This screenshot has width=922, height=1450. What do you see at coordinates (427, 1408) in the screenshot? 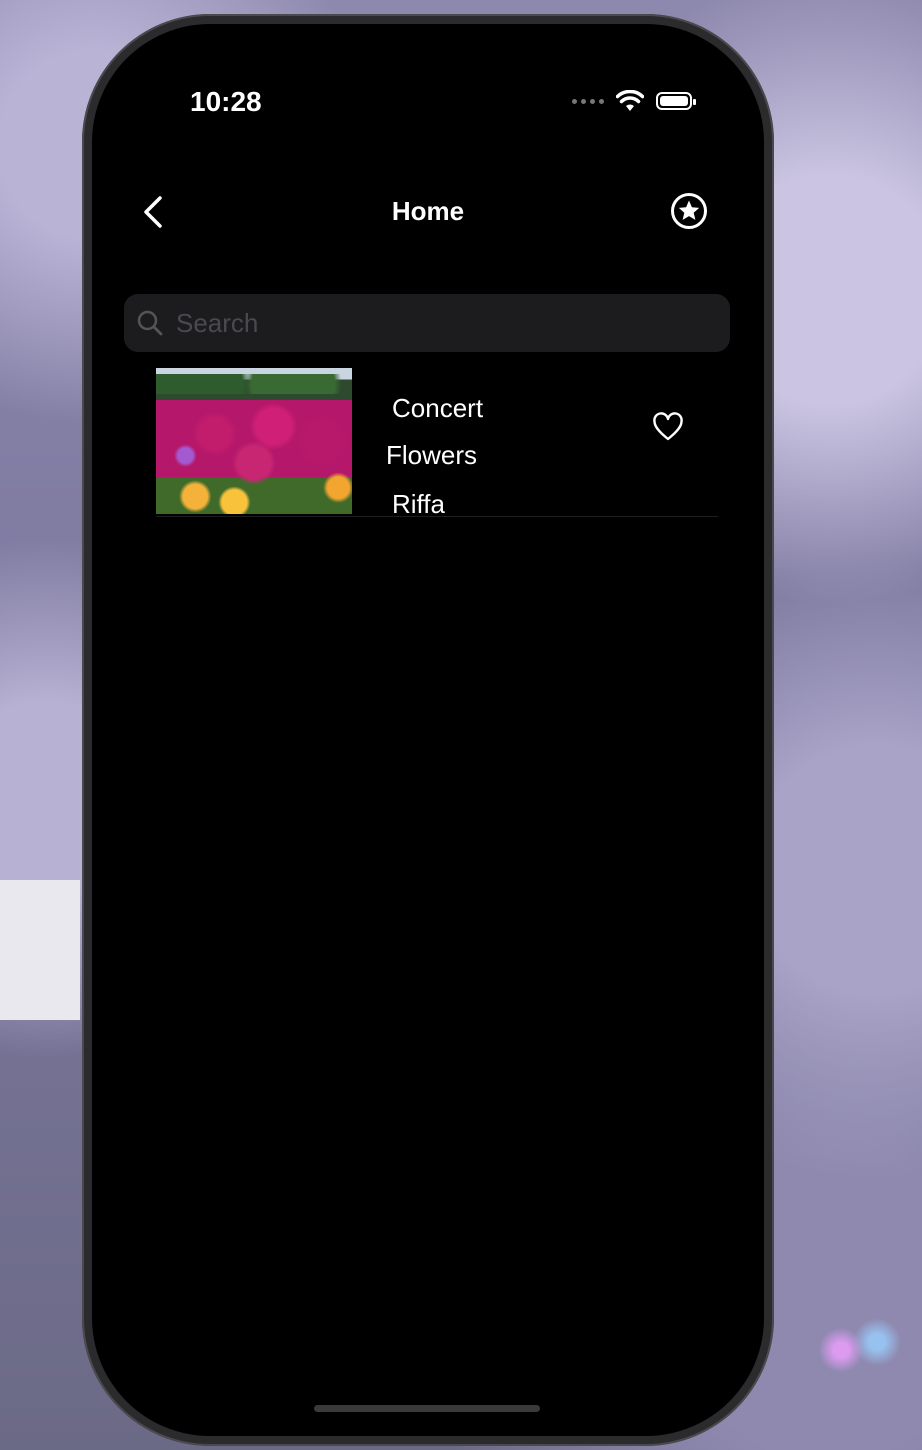
I see `home-indicator` at bounding box center [427, 1408].